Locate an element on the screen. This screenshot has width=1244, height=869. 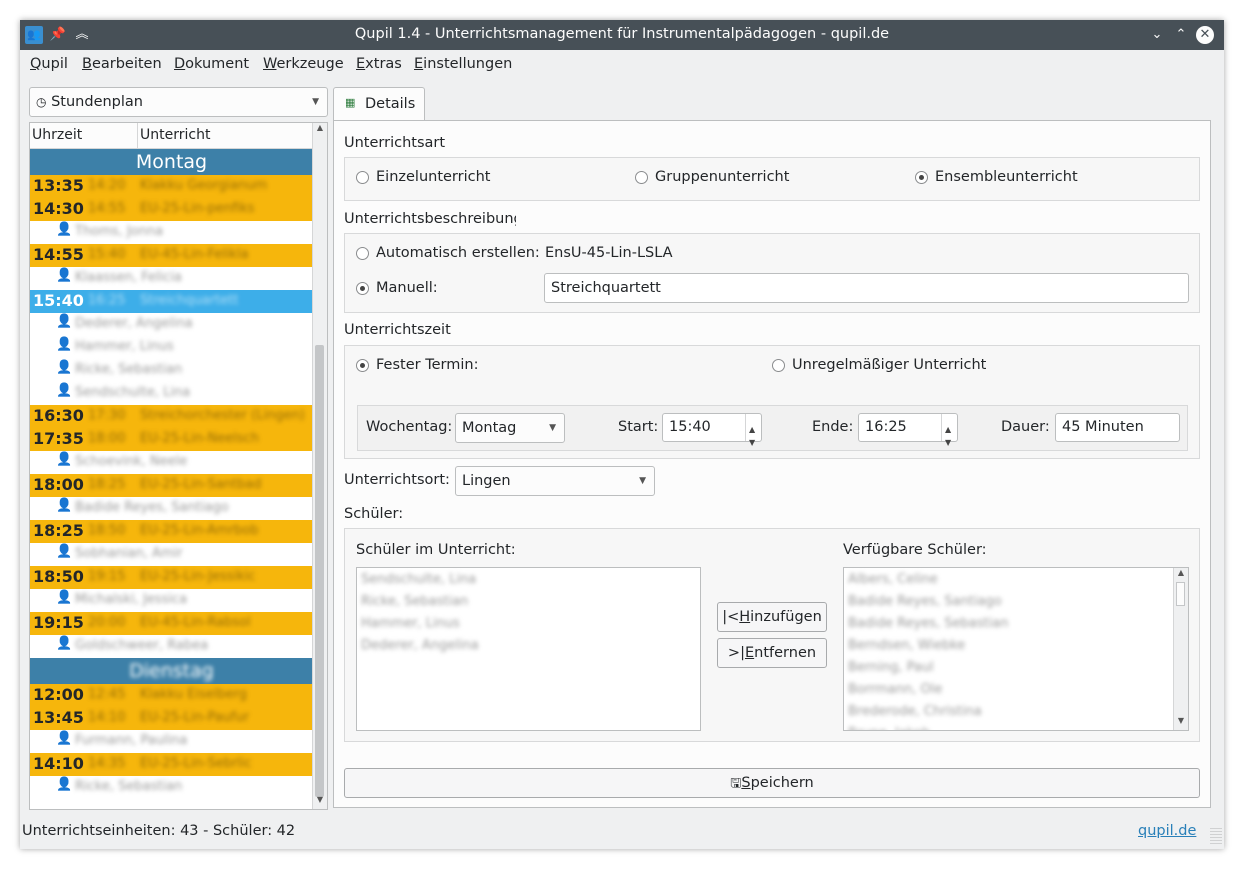
schedule-header: Uhrzeit Unterricht is located at coordinates (171, 136).